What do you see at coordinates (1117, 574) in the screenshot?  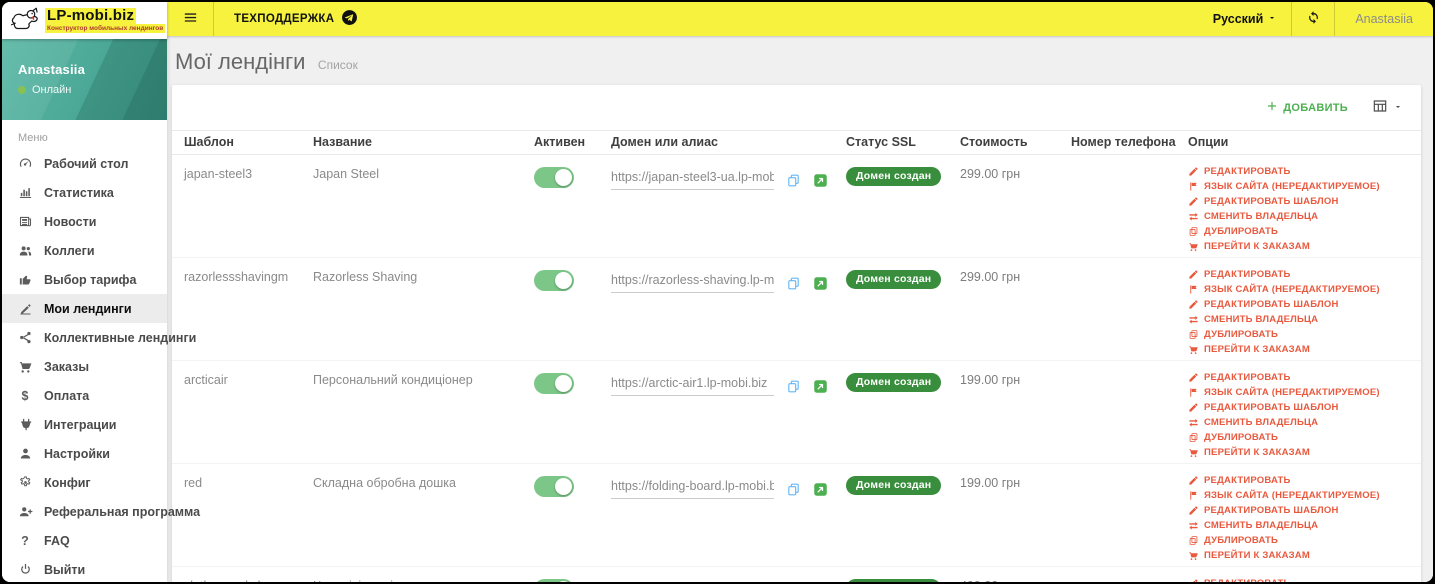 I see `phone-cell` at bounding box center [1117, 574].